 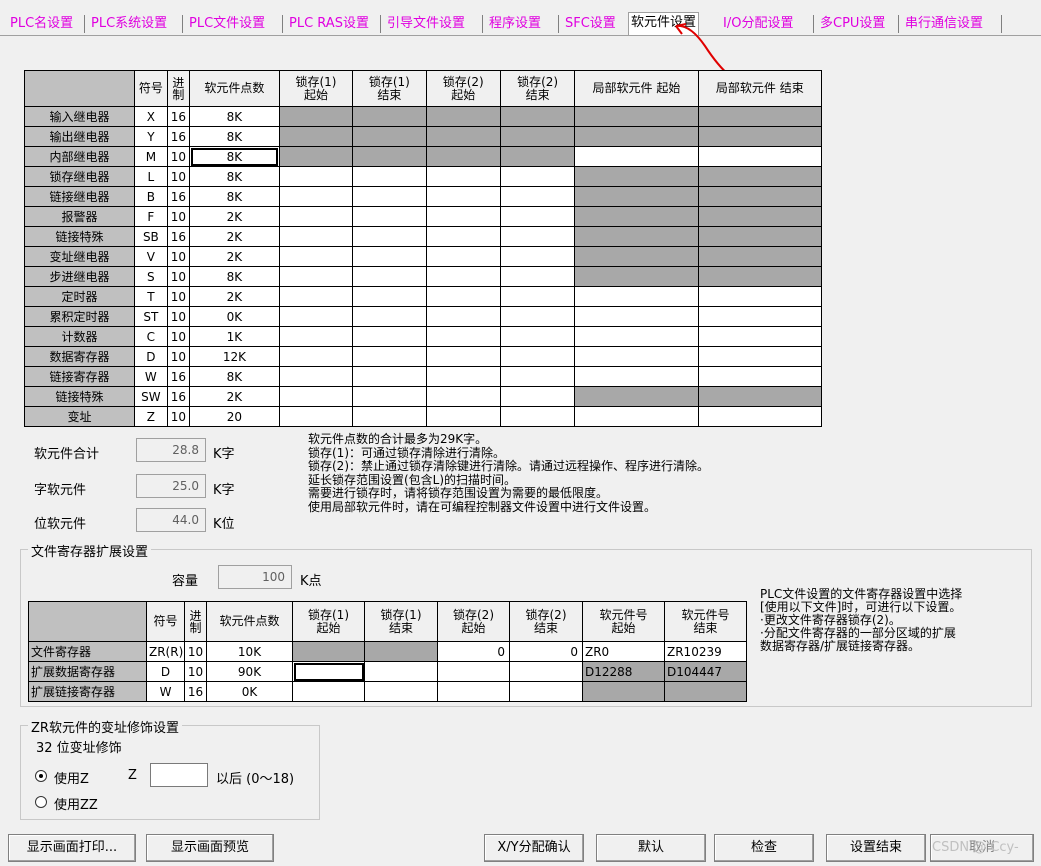 What do you see at coordinates (41, 24) in the screenshot?
I see `tab-plc-name: PLC名设置` at bounding box center [41, 24].